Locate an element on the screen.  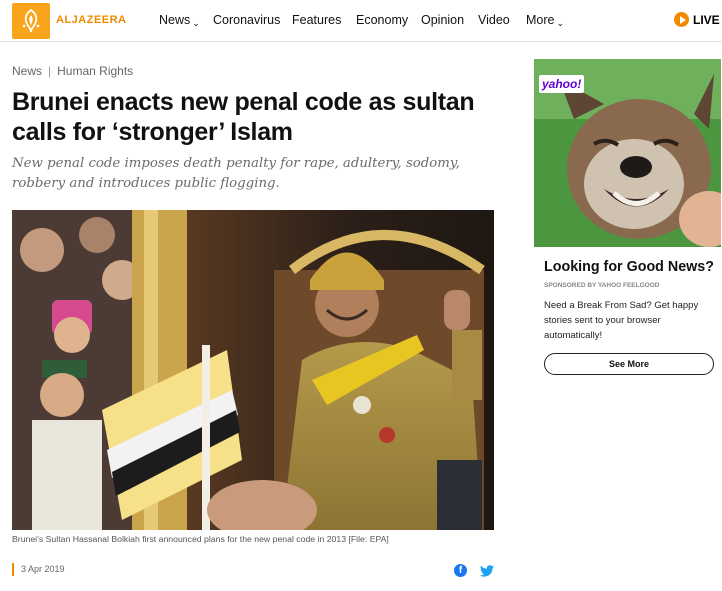
nav-item-label: Economy is located at coordinates (382, 20).